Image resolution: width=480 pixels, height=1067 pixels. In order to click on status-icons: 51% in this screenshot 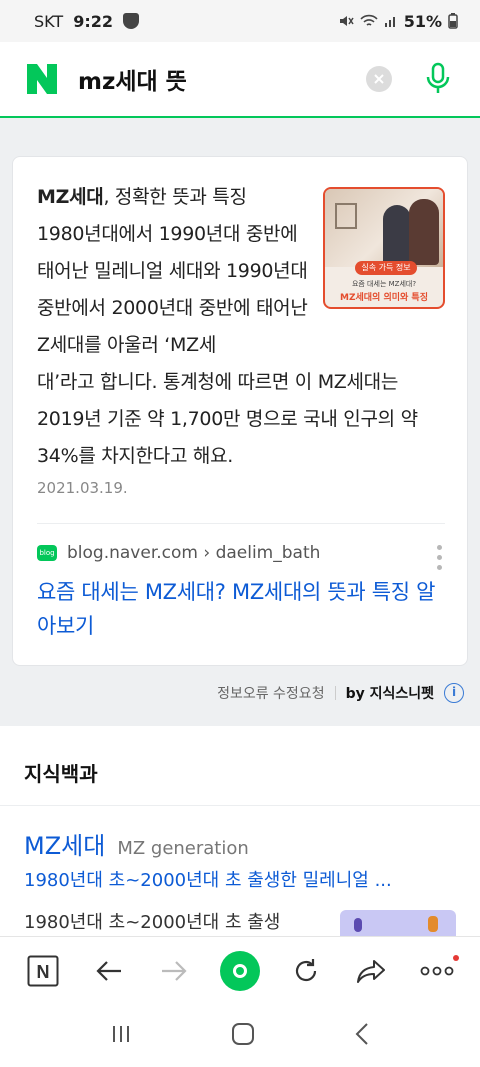, I will do `click(398, 21)`.